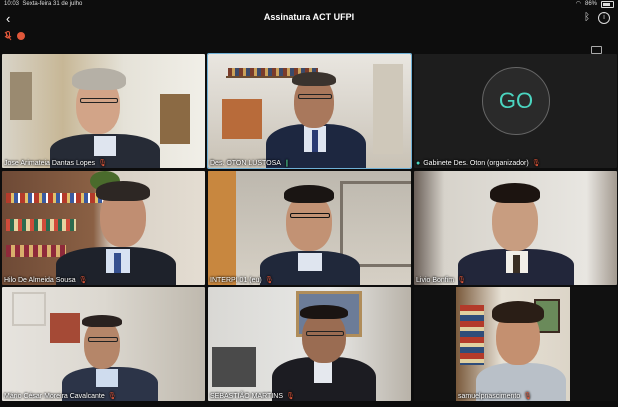  Describe the element at coordinates (435, 280) in the screenshot. I see `participant-name: Livio Bonfim` at that location.